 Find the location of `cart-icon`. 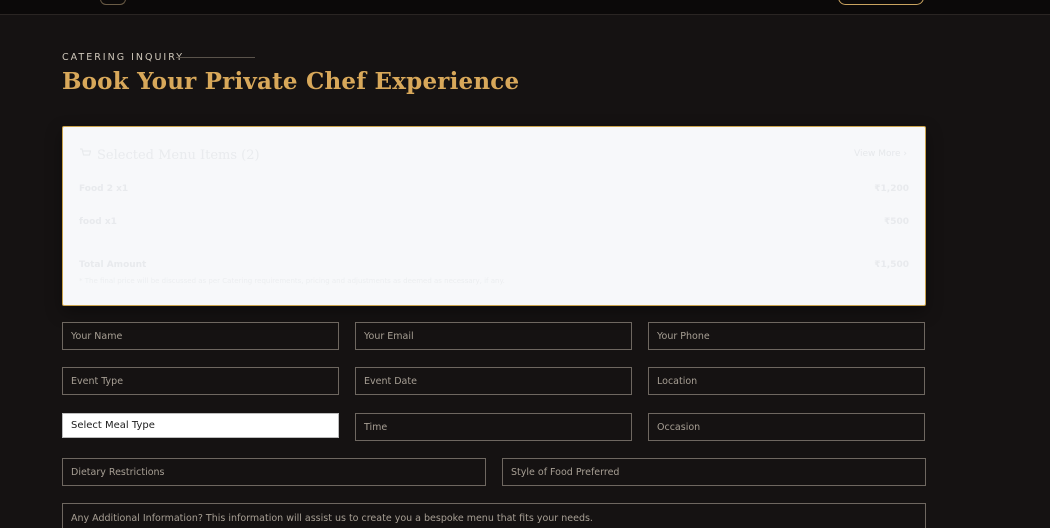

cart-icon is located at coordinates (85, 155).